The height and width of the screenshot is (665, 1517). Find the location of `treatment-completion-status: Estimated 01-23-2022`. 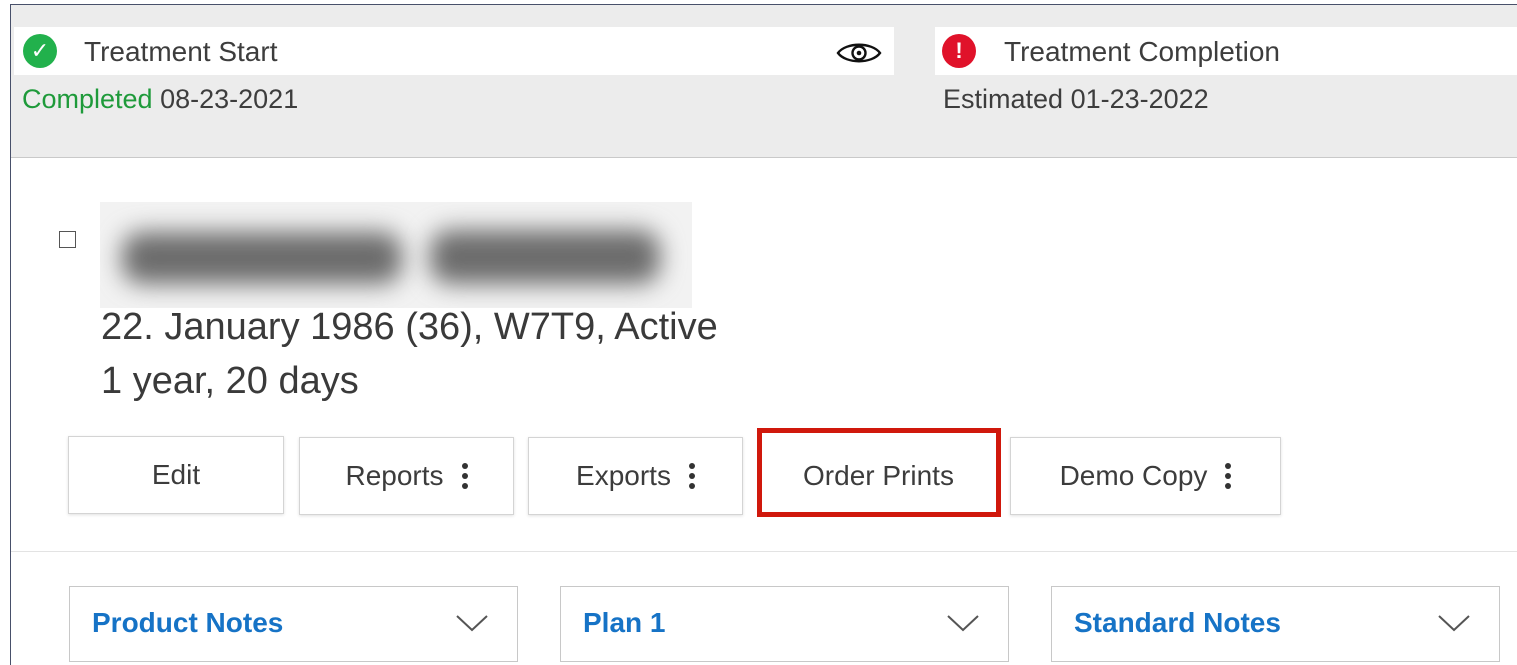

treatment-completion-status: Estimated 01-23-2022 is located at coordinates (1076, 99).